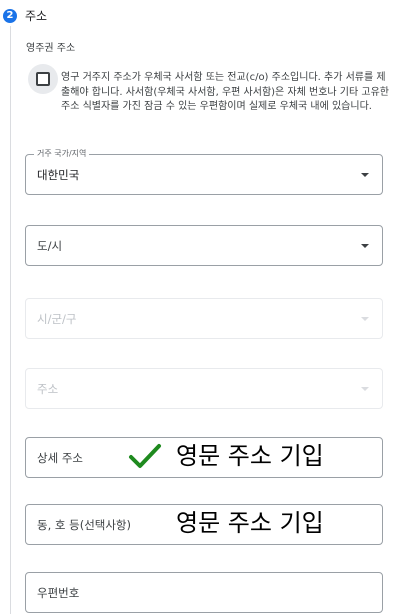  Describe the element at coordinates (48, 389) in the screenshot. I see `address-placeholder: 주소` at that location.